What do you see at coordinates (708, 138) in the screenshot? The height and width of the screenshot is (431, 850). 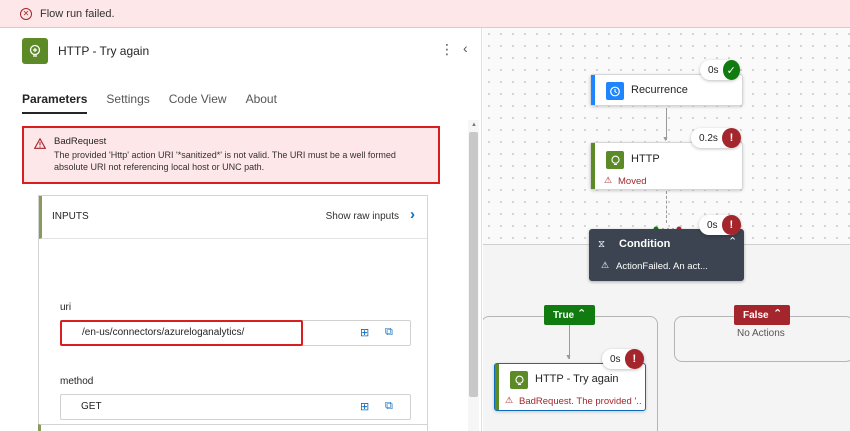 I see `http-duration: 0.2s` at bounding box center [708, 138].